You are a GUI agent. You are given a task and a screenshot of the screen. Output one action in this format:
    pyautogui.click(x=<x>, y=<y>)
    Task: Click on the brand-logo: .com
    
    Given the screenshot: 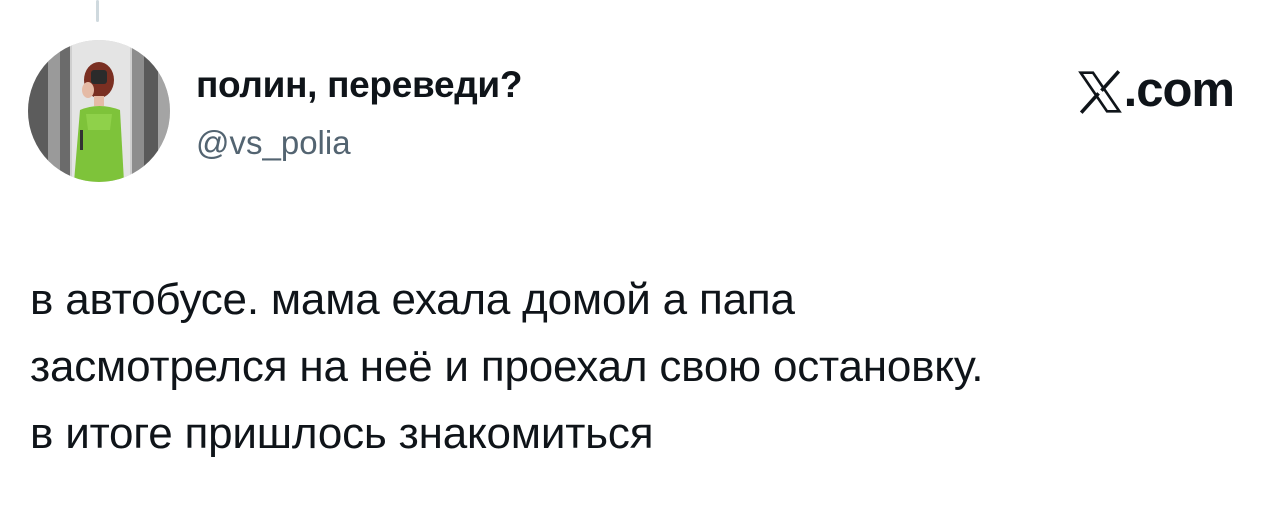 What is the action you would take?
    pyautogui.click(x=1156, y=90)
    